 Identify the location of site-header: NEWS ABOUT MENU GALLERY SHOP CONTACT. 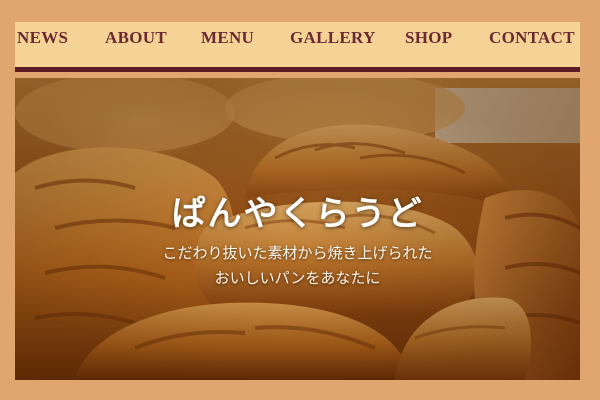
(297, 47).